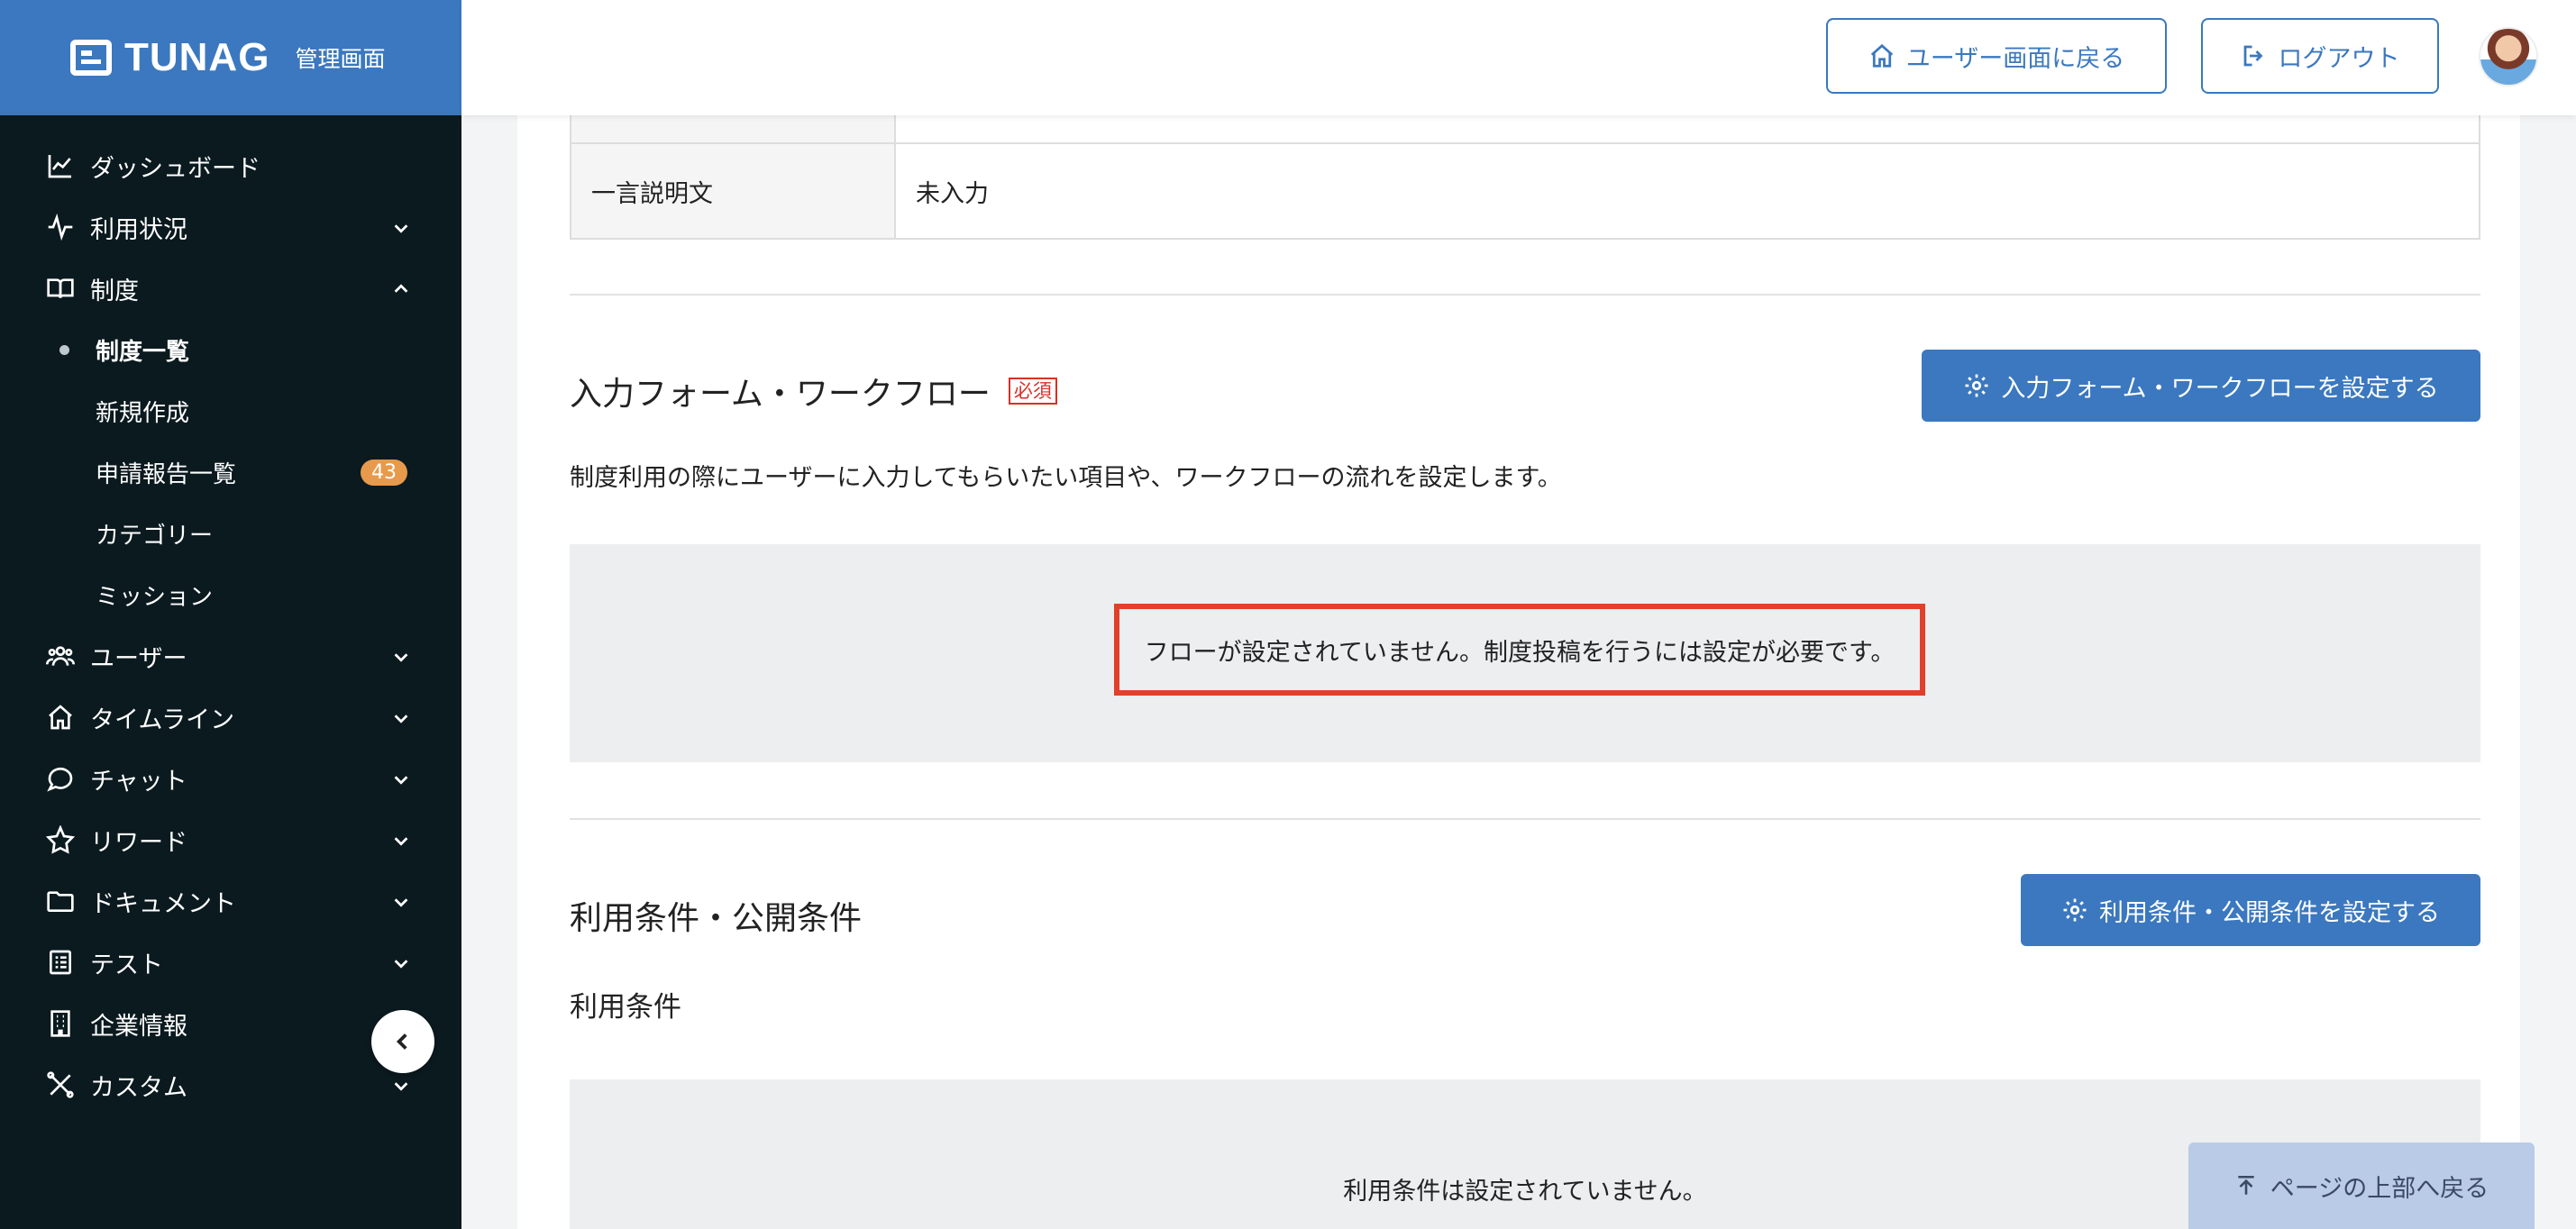  I want to click on table-row, so click(1525, 129).